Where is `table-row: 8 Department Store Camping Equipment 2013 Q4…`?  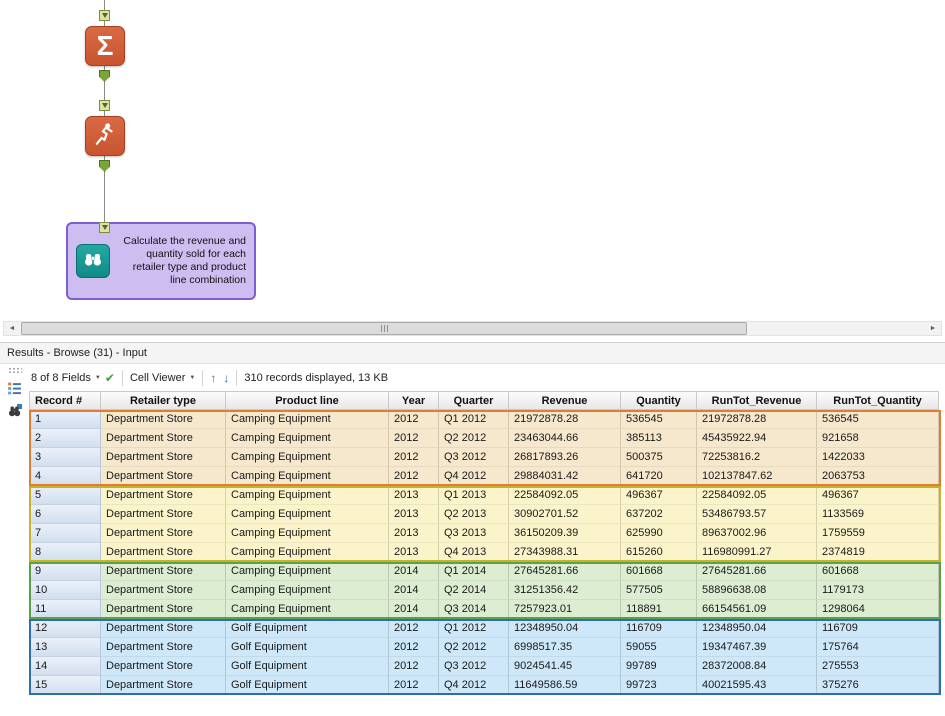 table-row: 8 Department Store Camping Equipment 2013 Q4… is located at coordinates (485, 552).